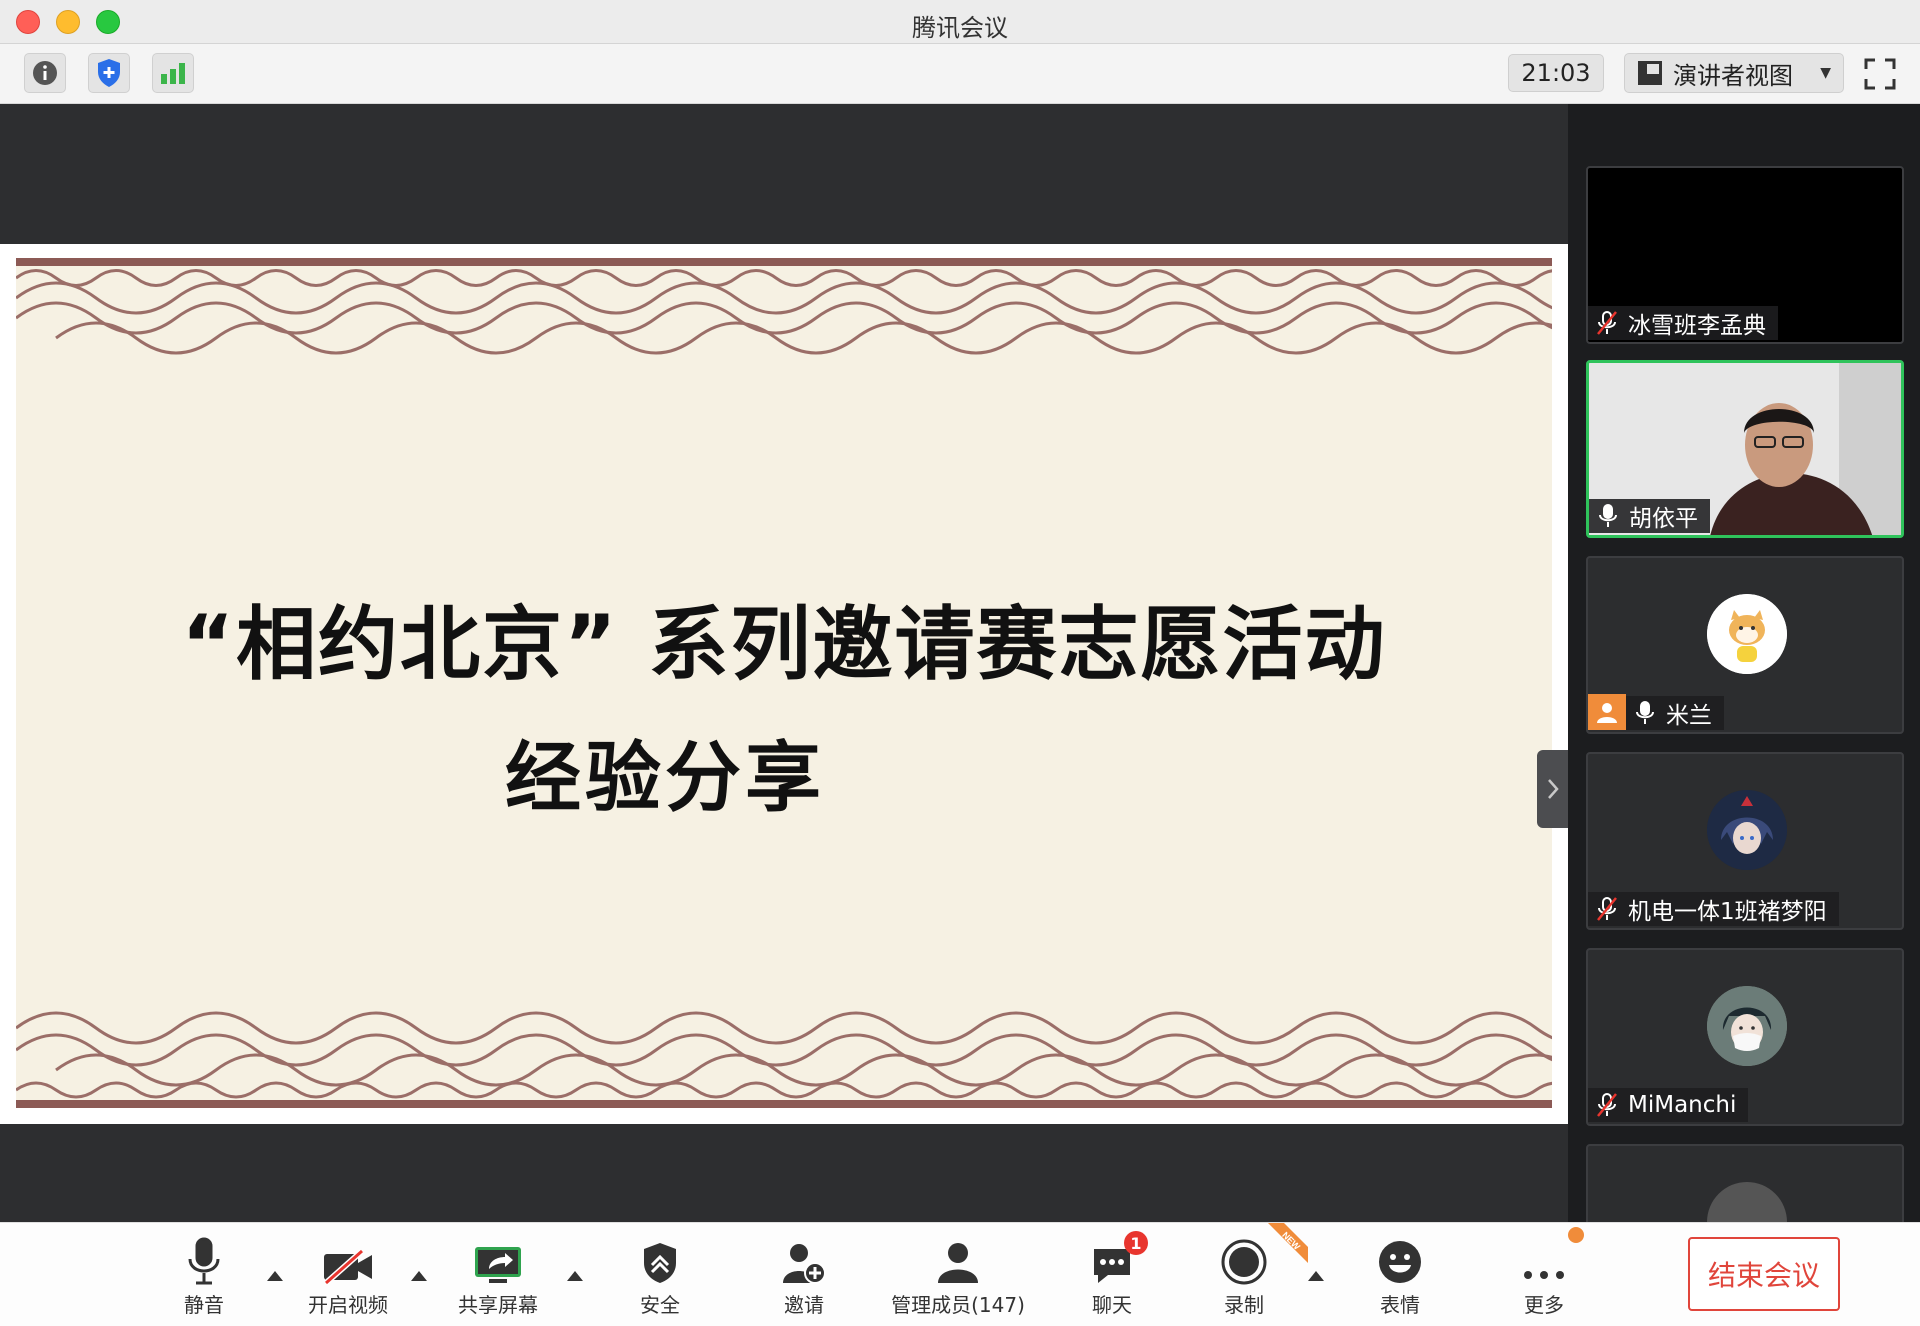 This screenshot has width=1920, height=1326. I want to click on reactions-label: 表情, so click(1400, 1305).